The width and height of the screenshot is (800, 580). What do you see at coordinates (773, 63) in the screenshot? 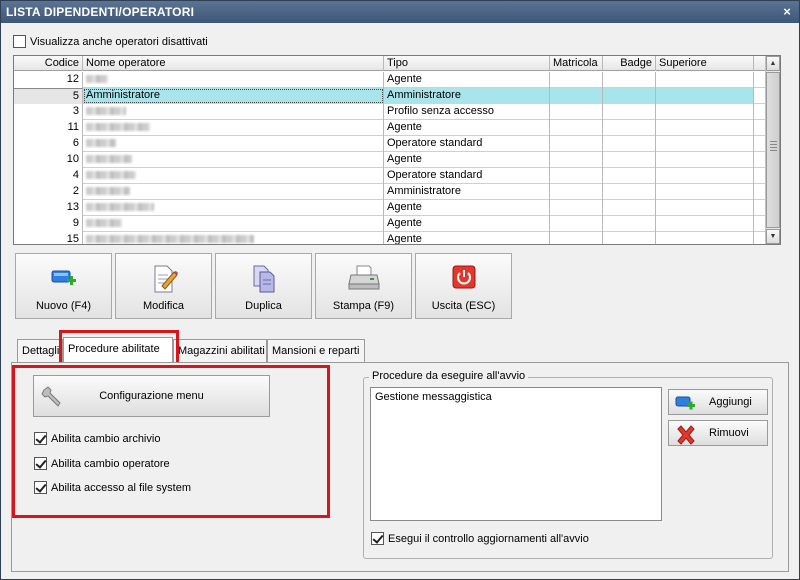
I see `scroll-up-button: ▲` at bounding box center [773, 63].